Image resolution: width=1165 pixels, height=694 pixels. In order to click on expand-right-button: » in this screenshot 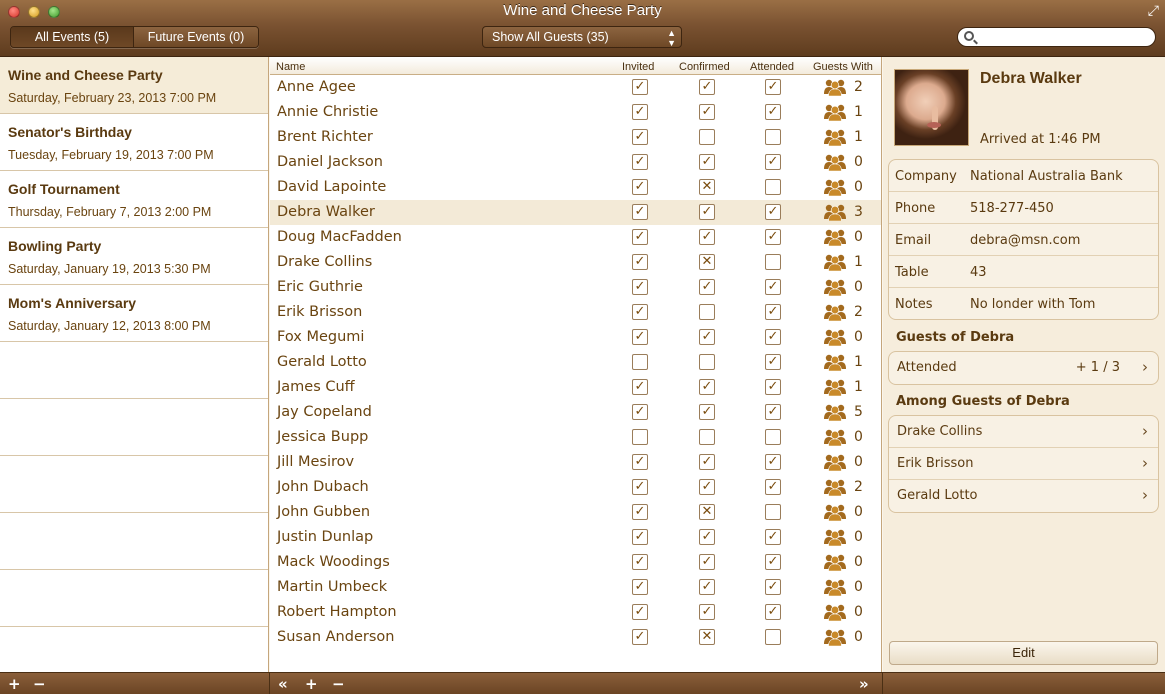, I will do `click(864, 683)`.